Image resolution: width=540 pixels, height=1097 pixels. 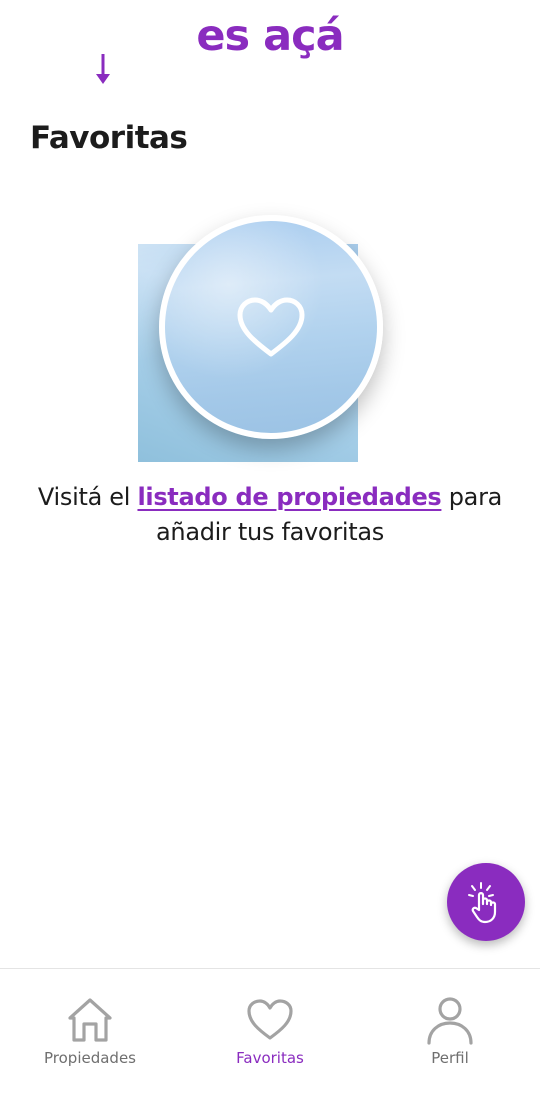 I want to click on home-icon, so click(x=90, y=1020).